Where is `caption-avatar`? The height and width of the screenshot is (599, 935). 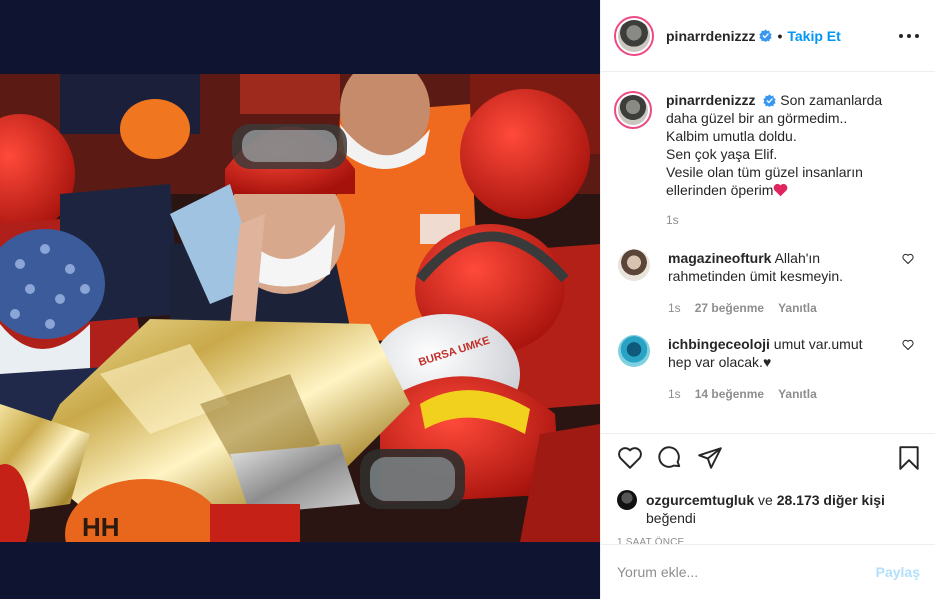 caption-avatar is located at coordinates (633, 110).